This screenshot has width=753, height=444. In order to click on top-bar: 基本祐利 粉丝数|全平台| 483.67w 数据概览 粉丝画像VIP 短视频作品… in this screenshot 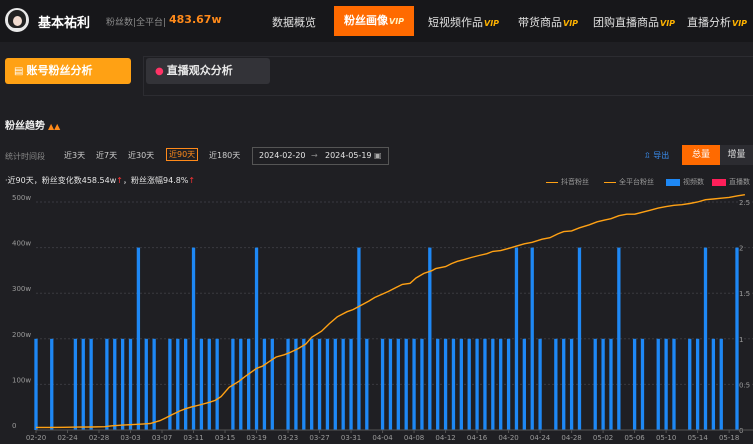, I will do `click(376, 21)`.